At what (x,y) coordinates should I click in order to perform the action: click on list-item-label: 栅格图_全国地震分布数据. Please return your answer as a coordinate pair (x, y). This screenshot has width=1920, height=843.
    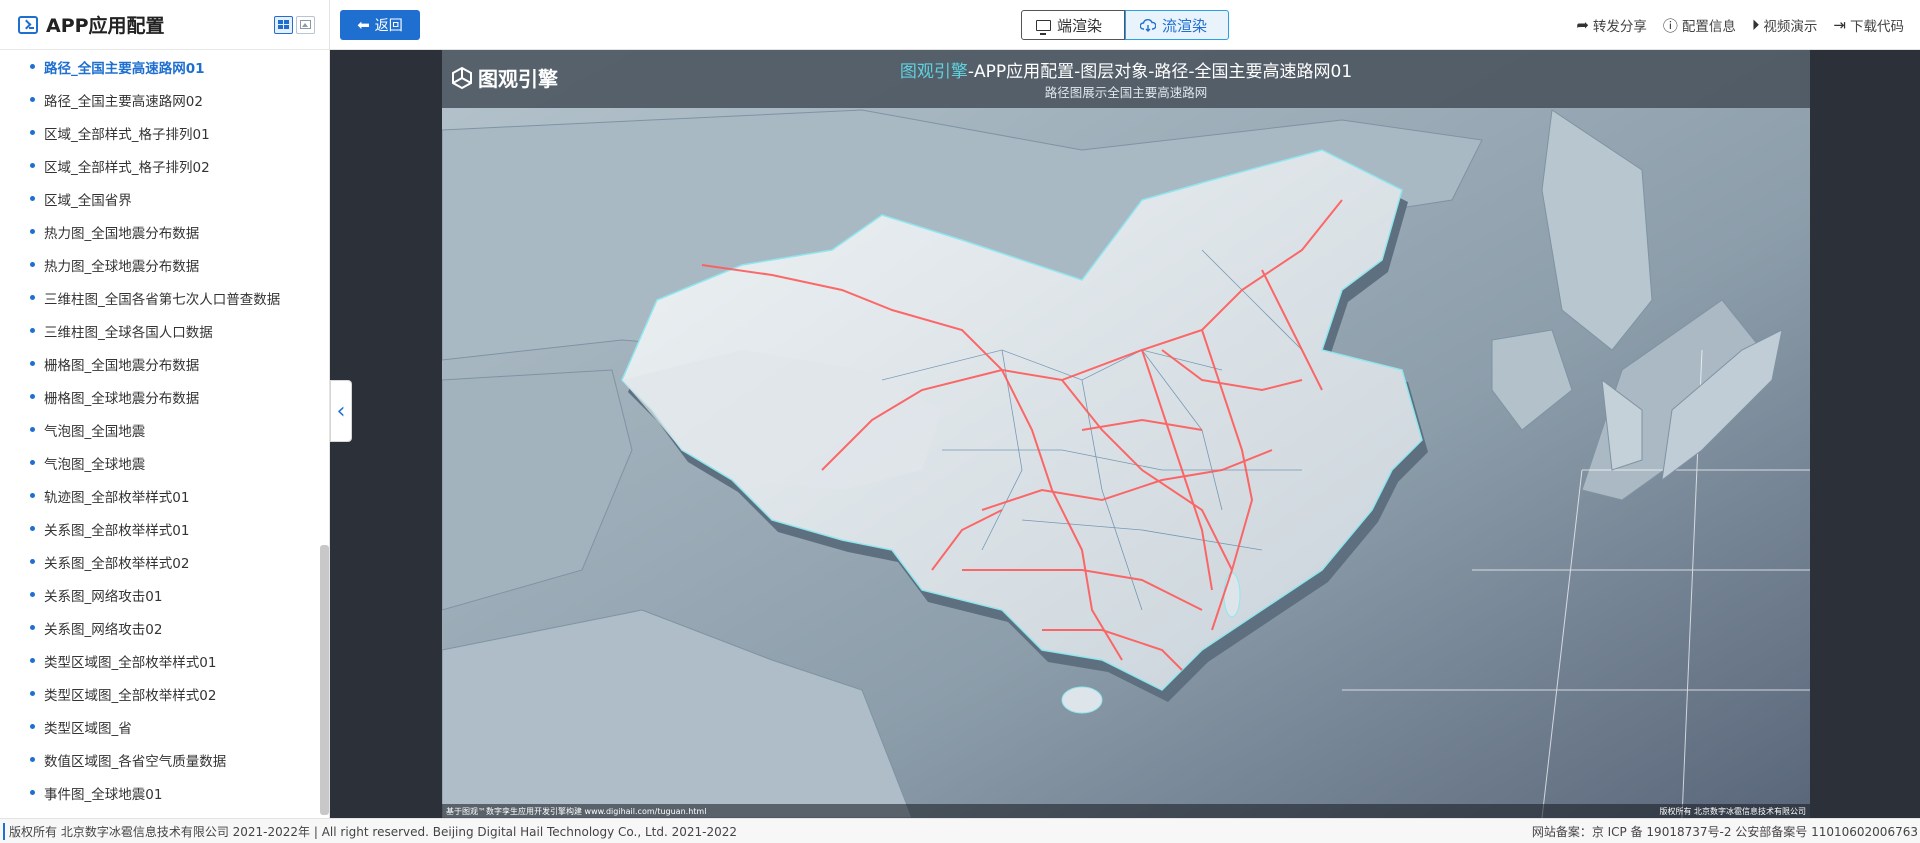
    Looking at the image, I should click on (122, 365).